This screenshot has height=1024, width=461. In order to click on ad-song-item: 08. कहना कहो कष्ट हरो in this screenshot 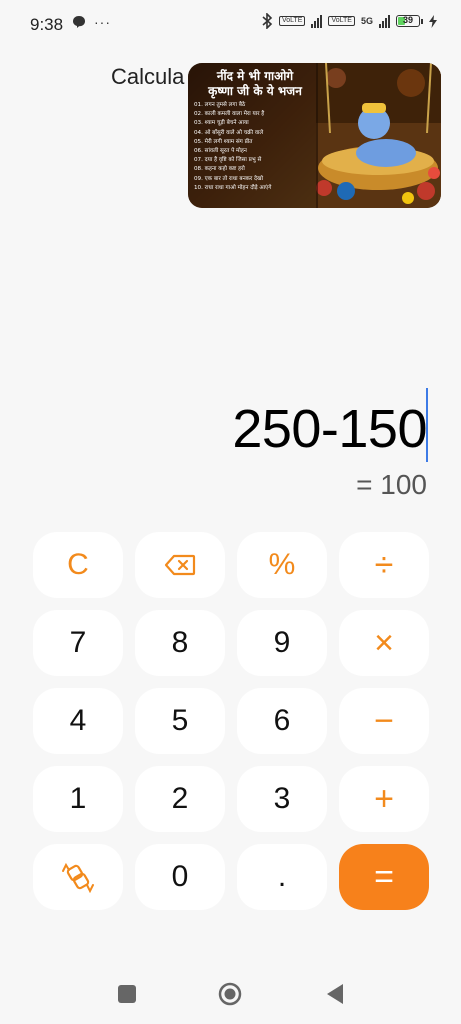, I will do `click(219, 169)`.